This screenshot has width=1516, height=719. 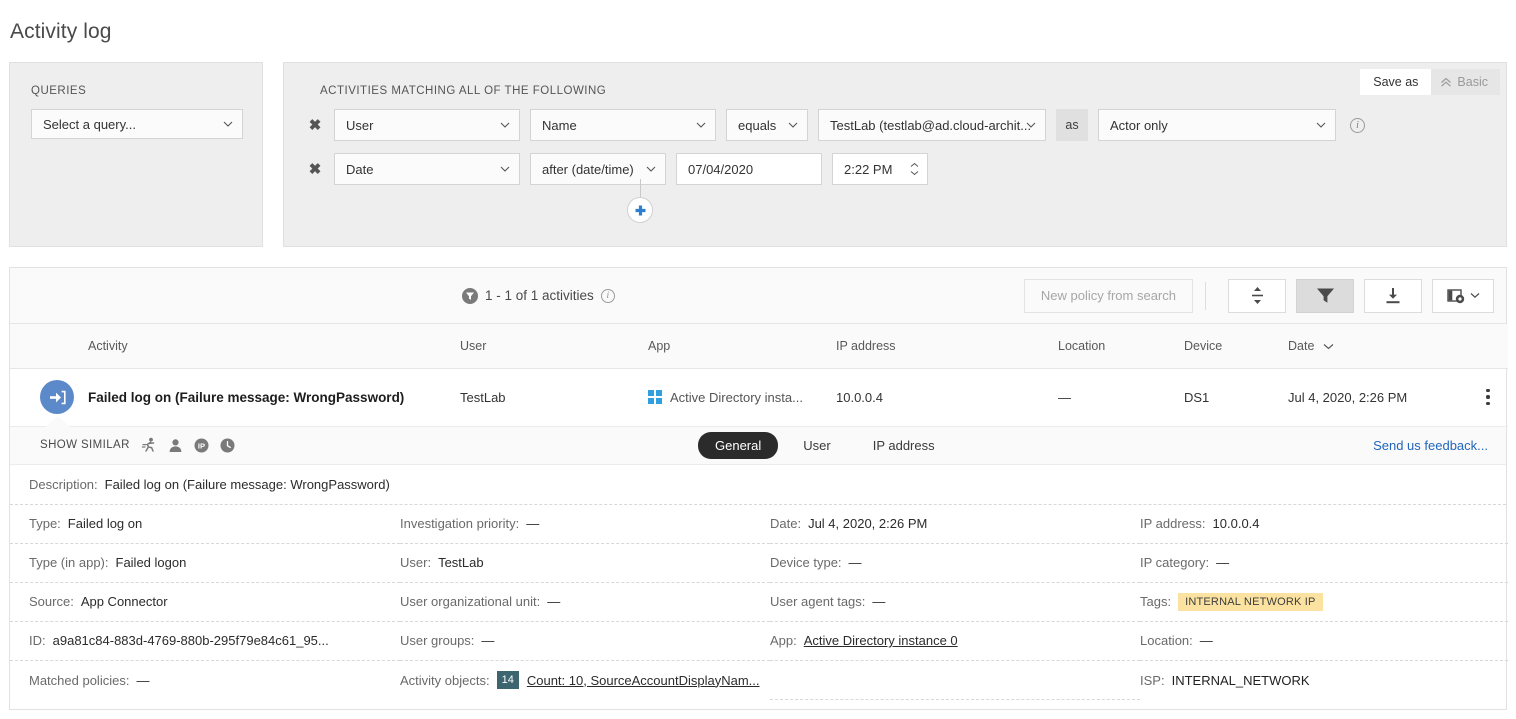 What do you see at coordinates (360, 125) in the screenshot?
I see `filter-field-value: User` at bounding box center [360, 125].